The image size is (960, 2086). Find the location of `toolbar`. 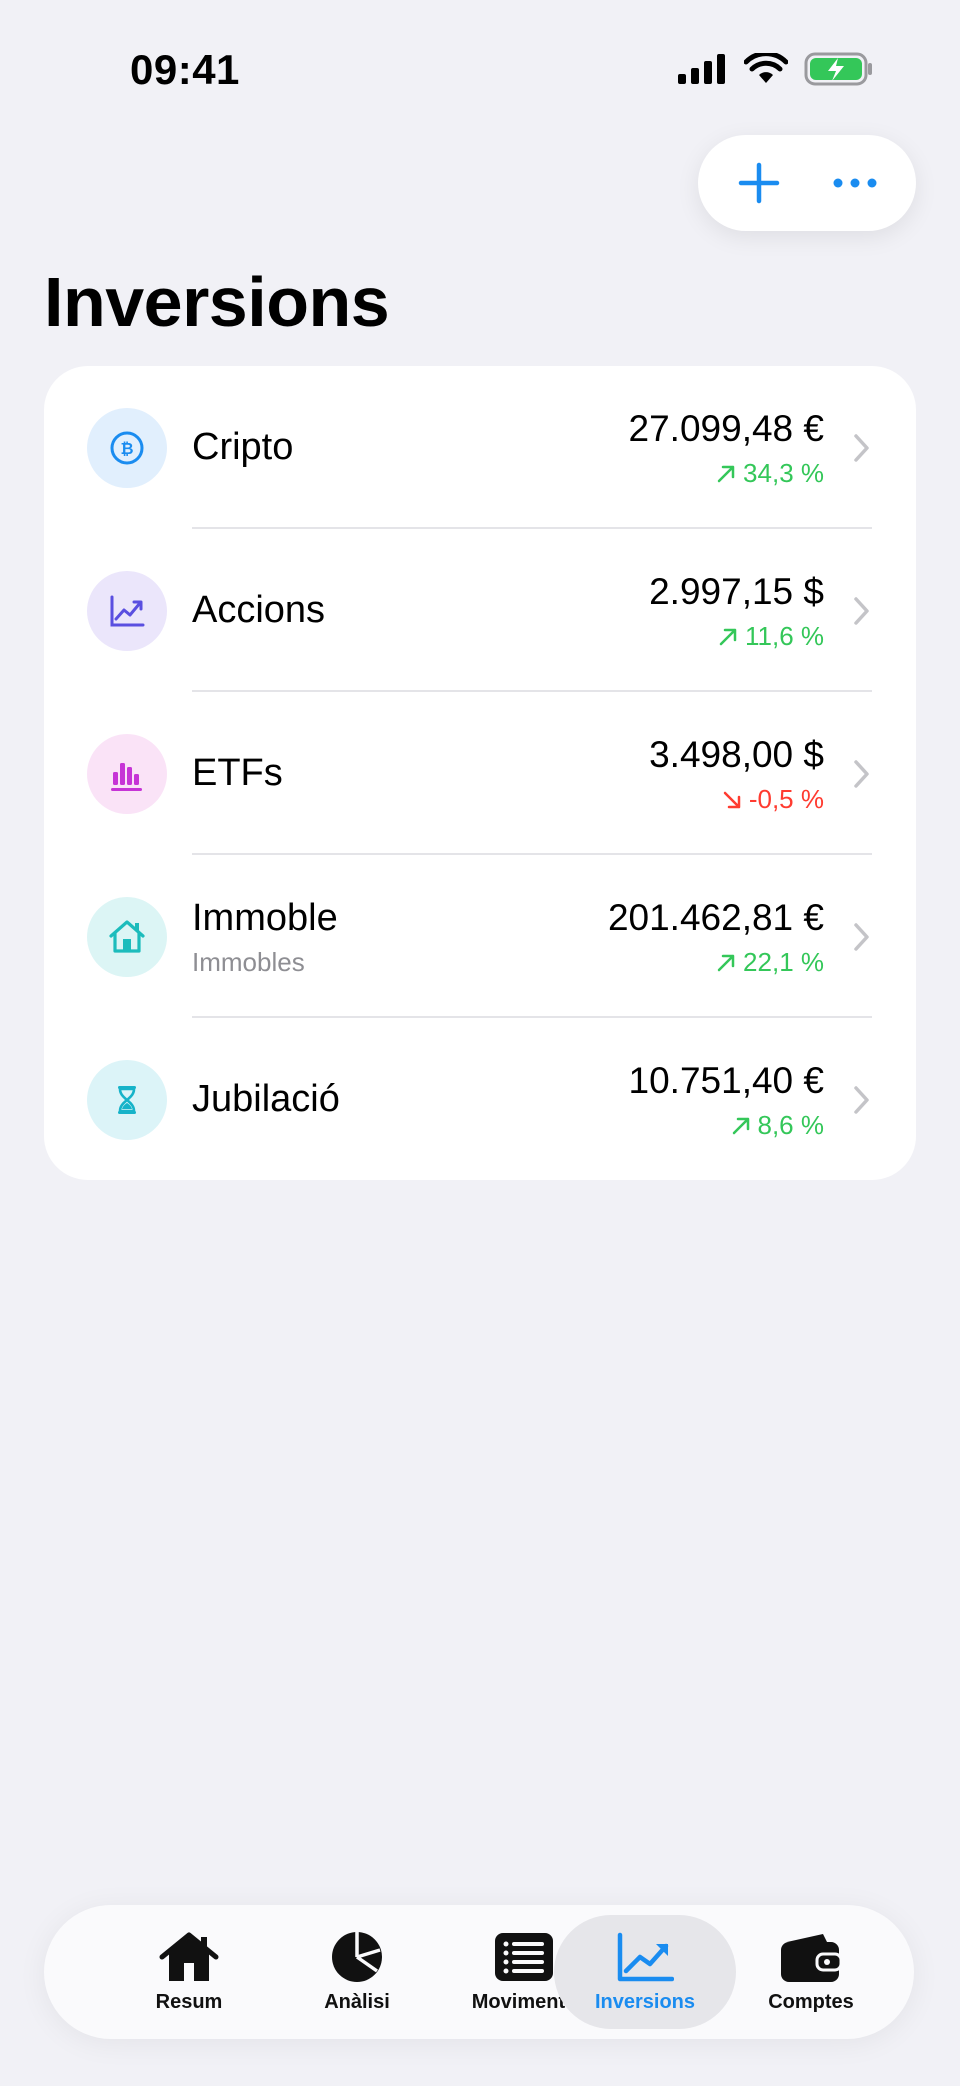

toolbar is located at coordinates (807, 183).